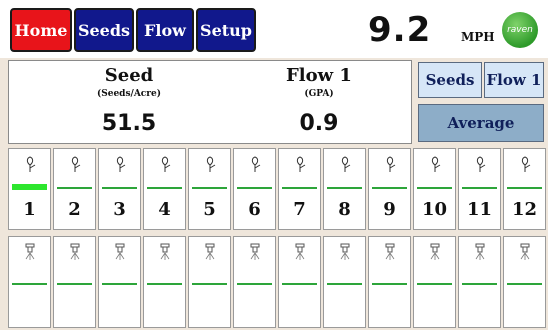 The image size is (548, 330). I want to click on seed-row-cell: 5, so click(209, 189).